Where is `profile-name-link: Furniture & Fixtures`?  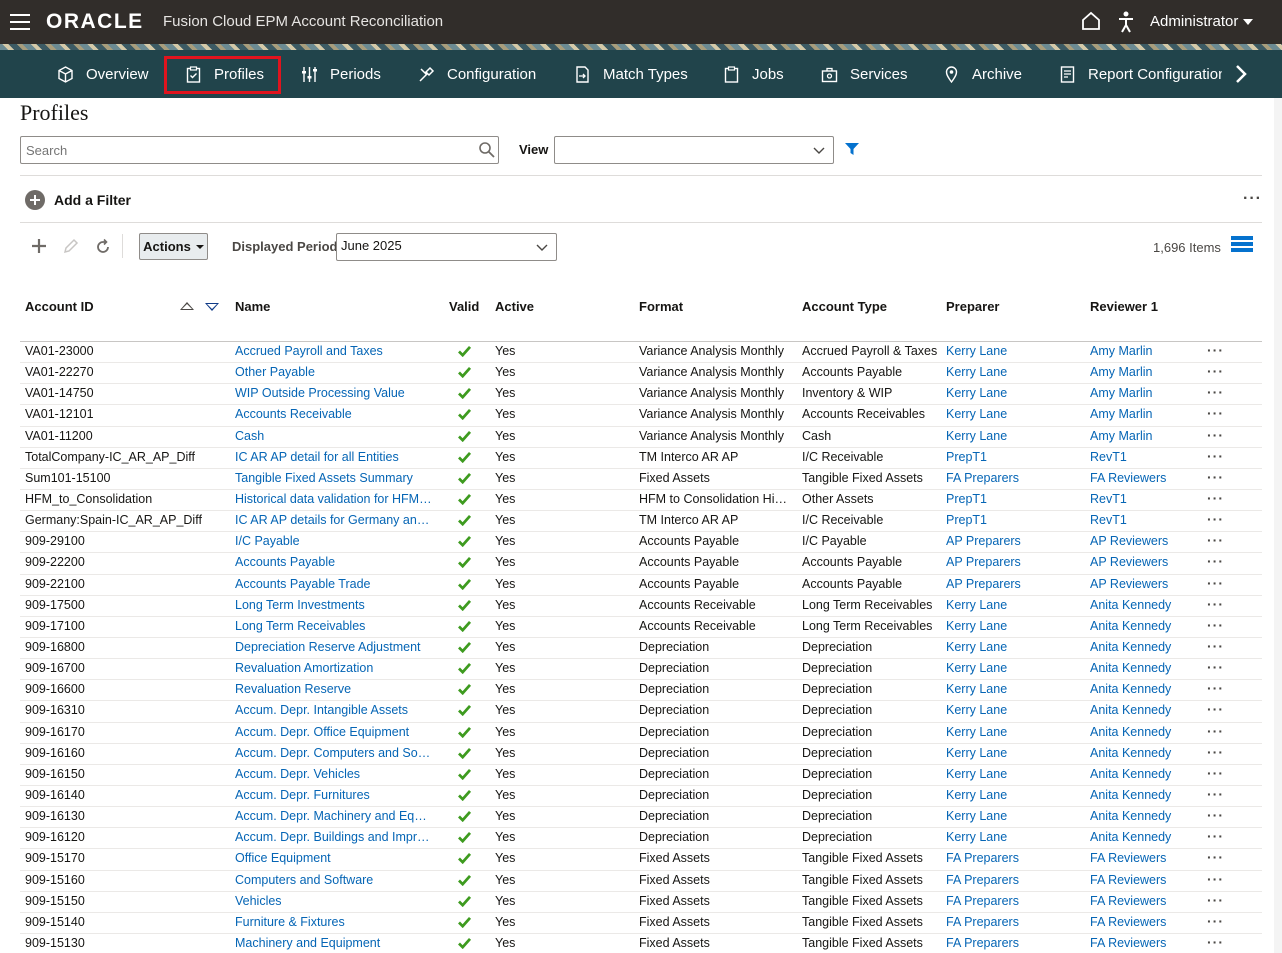
profile-name-link: Furniture & Fixtures is located at coordinates (333, 922).